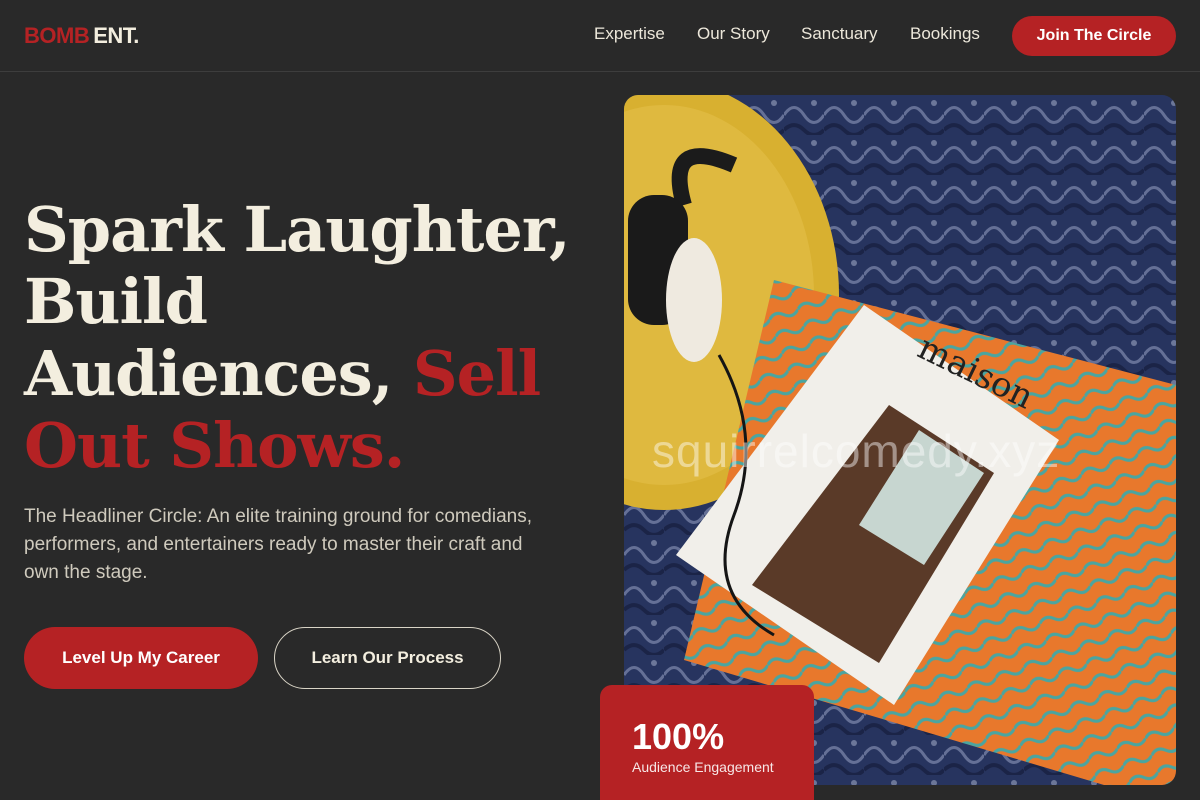 The height and width of the screenshot is (800, 1200). Describe the element at coordinates (733, 34) in the screenshot. I see `nav-link-our-story: Our Story` at that location.